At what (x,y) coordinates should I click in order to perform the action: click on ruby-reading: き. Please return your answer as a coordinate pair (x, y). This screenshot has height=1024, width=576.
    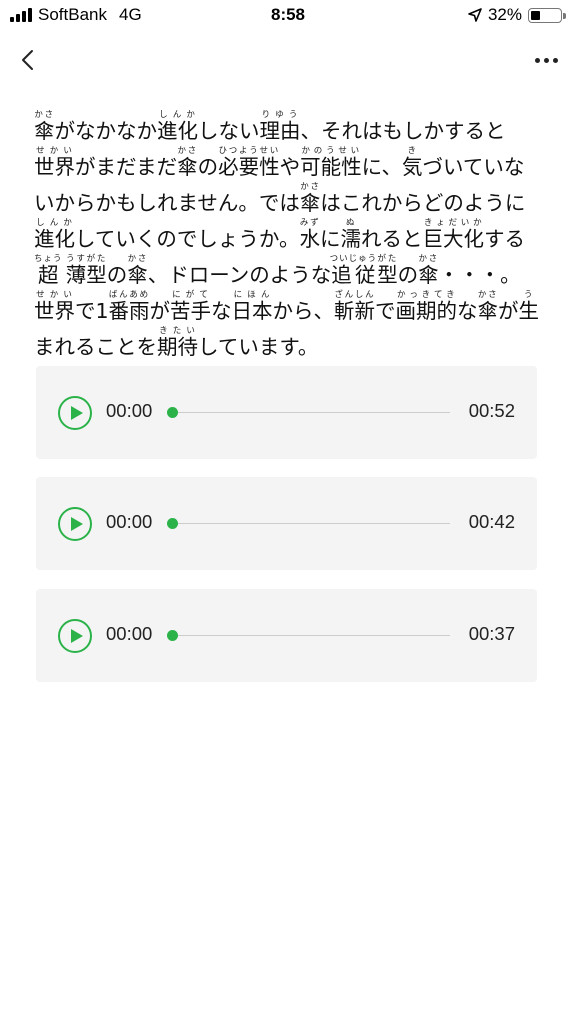
    Looking at the image, I should click on (412, 151).